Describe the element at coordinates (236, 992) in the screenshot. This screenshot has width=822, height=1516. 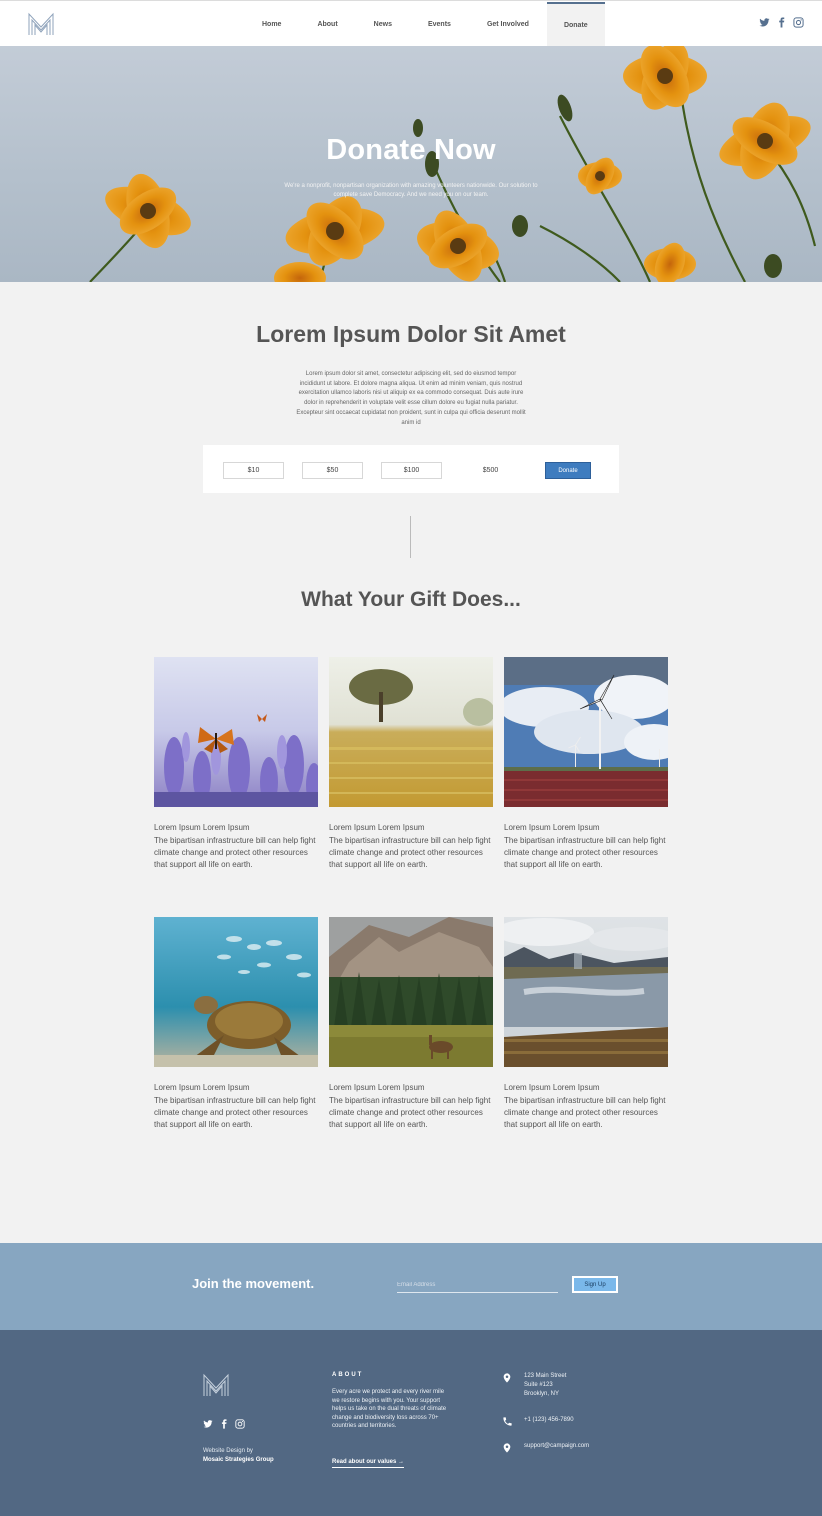
I see `sea-turtle-image` at that location.